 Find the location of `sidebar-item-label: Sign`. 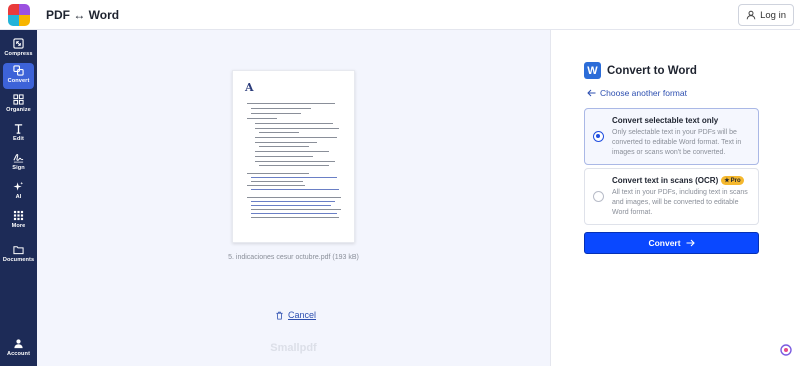

sidebar-item-label: Sign is located at coordinates (18, 168).